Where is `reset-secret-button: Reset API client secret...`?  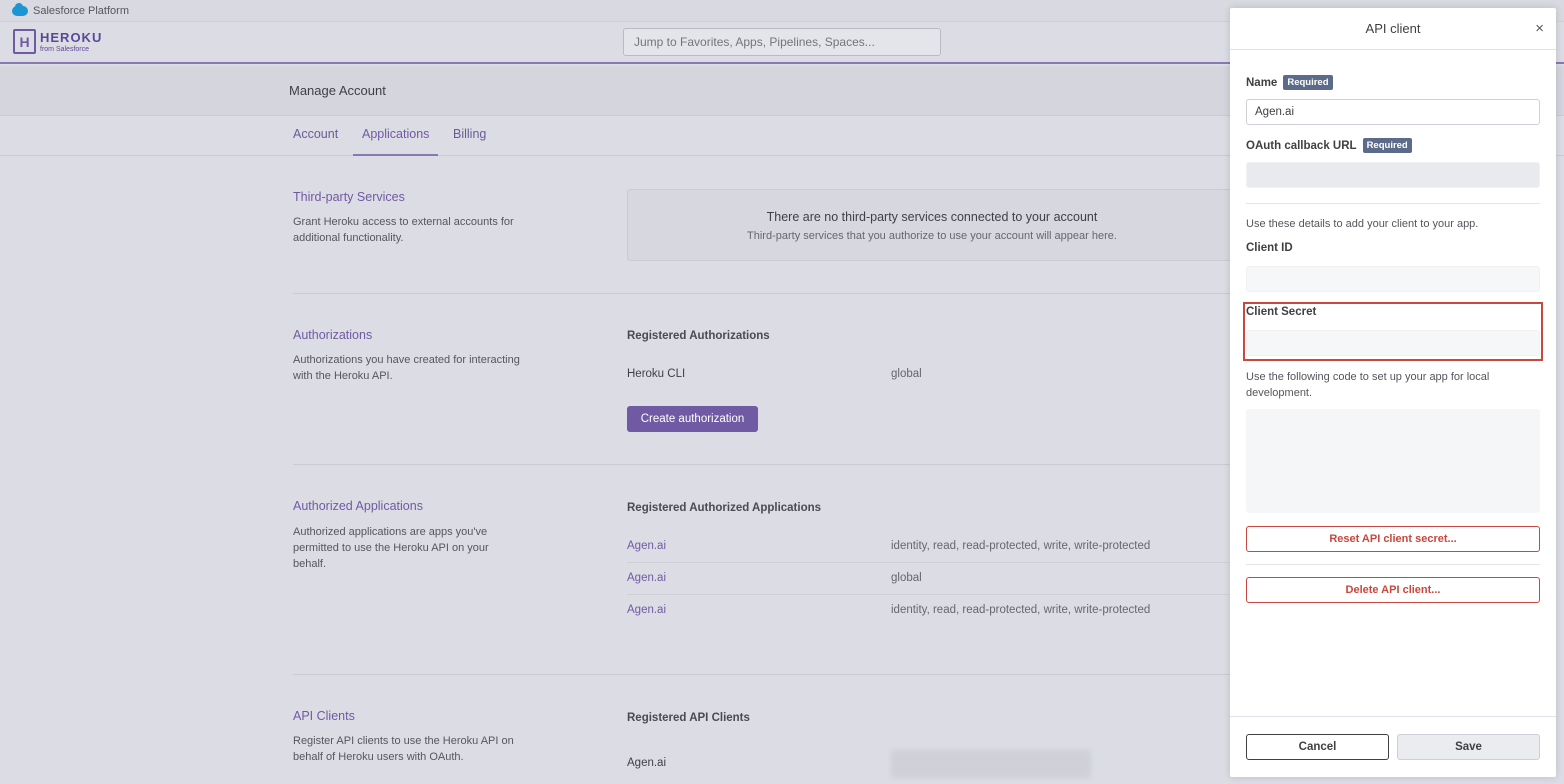
reset-secret-button: Reset API client secret... is located at coordinates (1393, 539).